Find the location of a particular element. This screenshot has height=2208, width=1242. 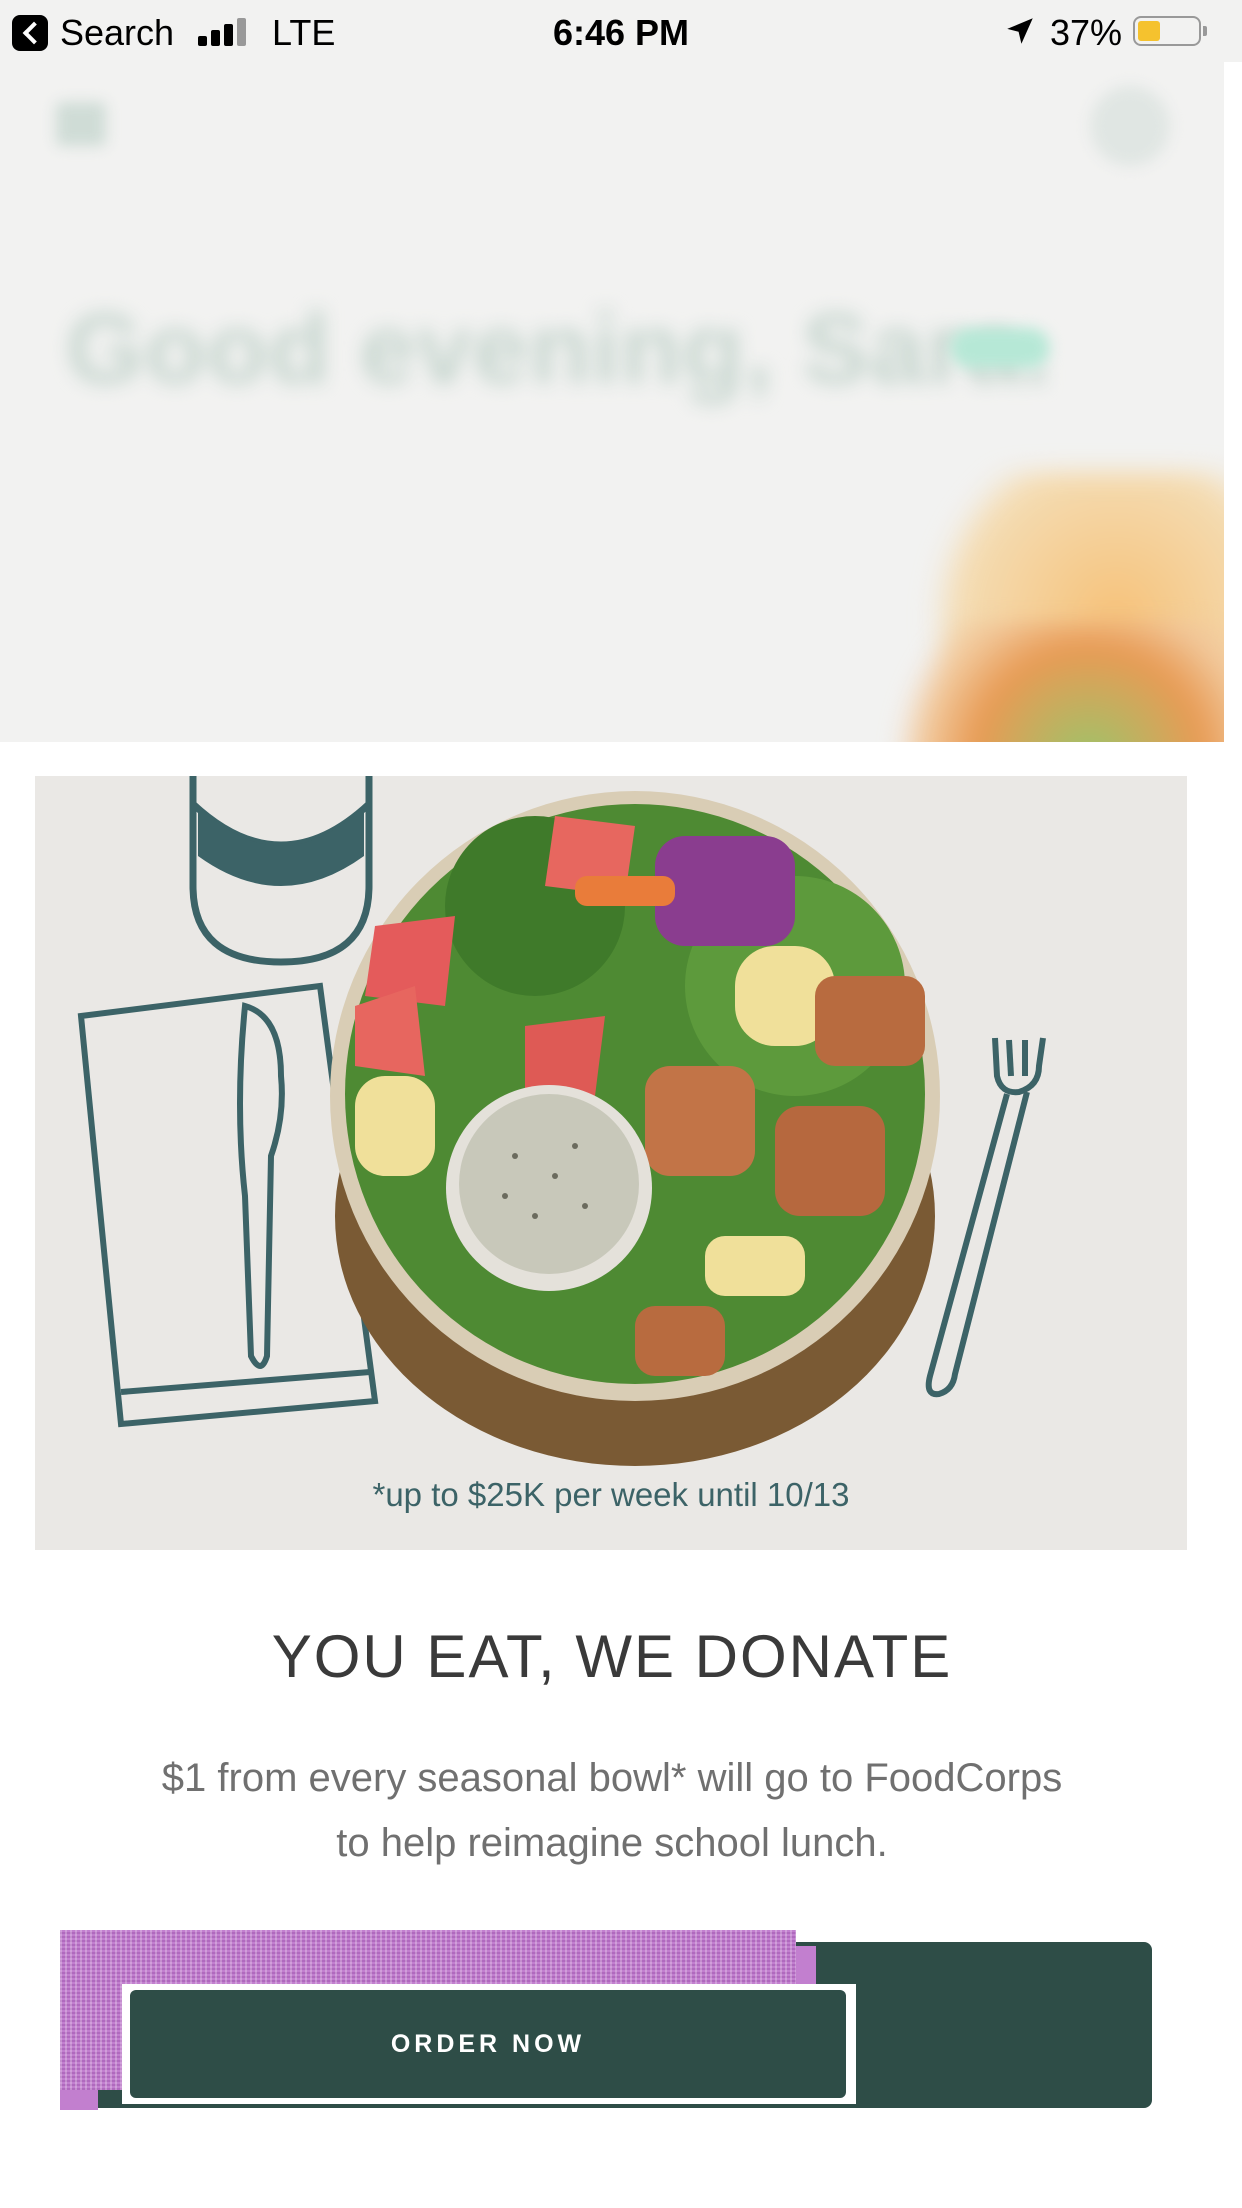

dressing is located at coordinates (549, 1184).